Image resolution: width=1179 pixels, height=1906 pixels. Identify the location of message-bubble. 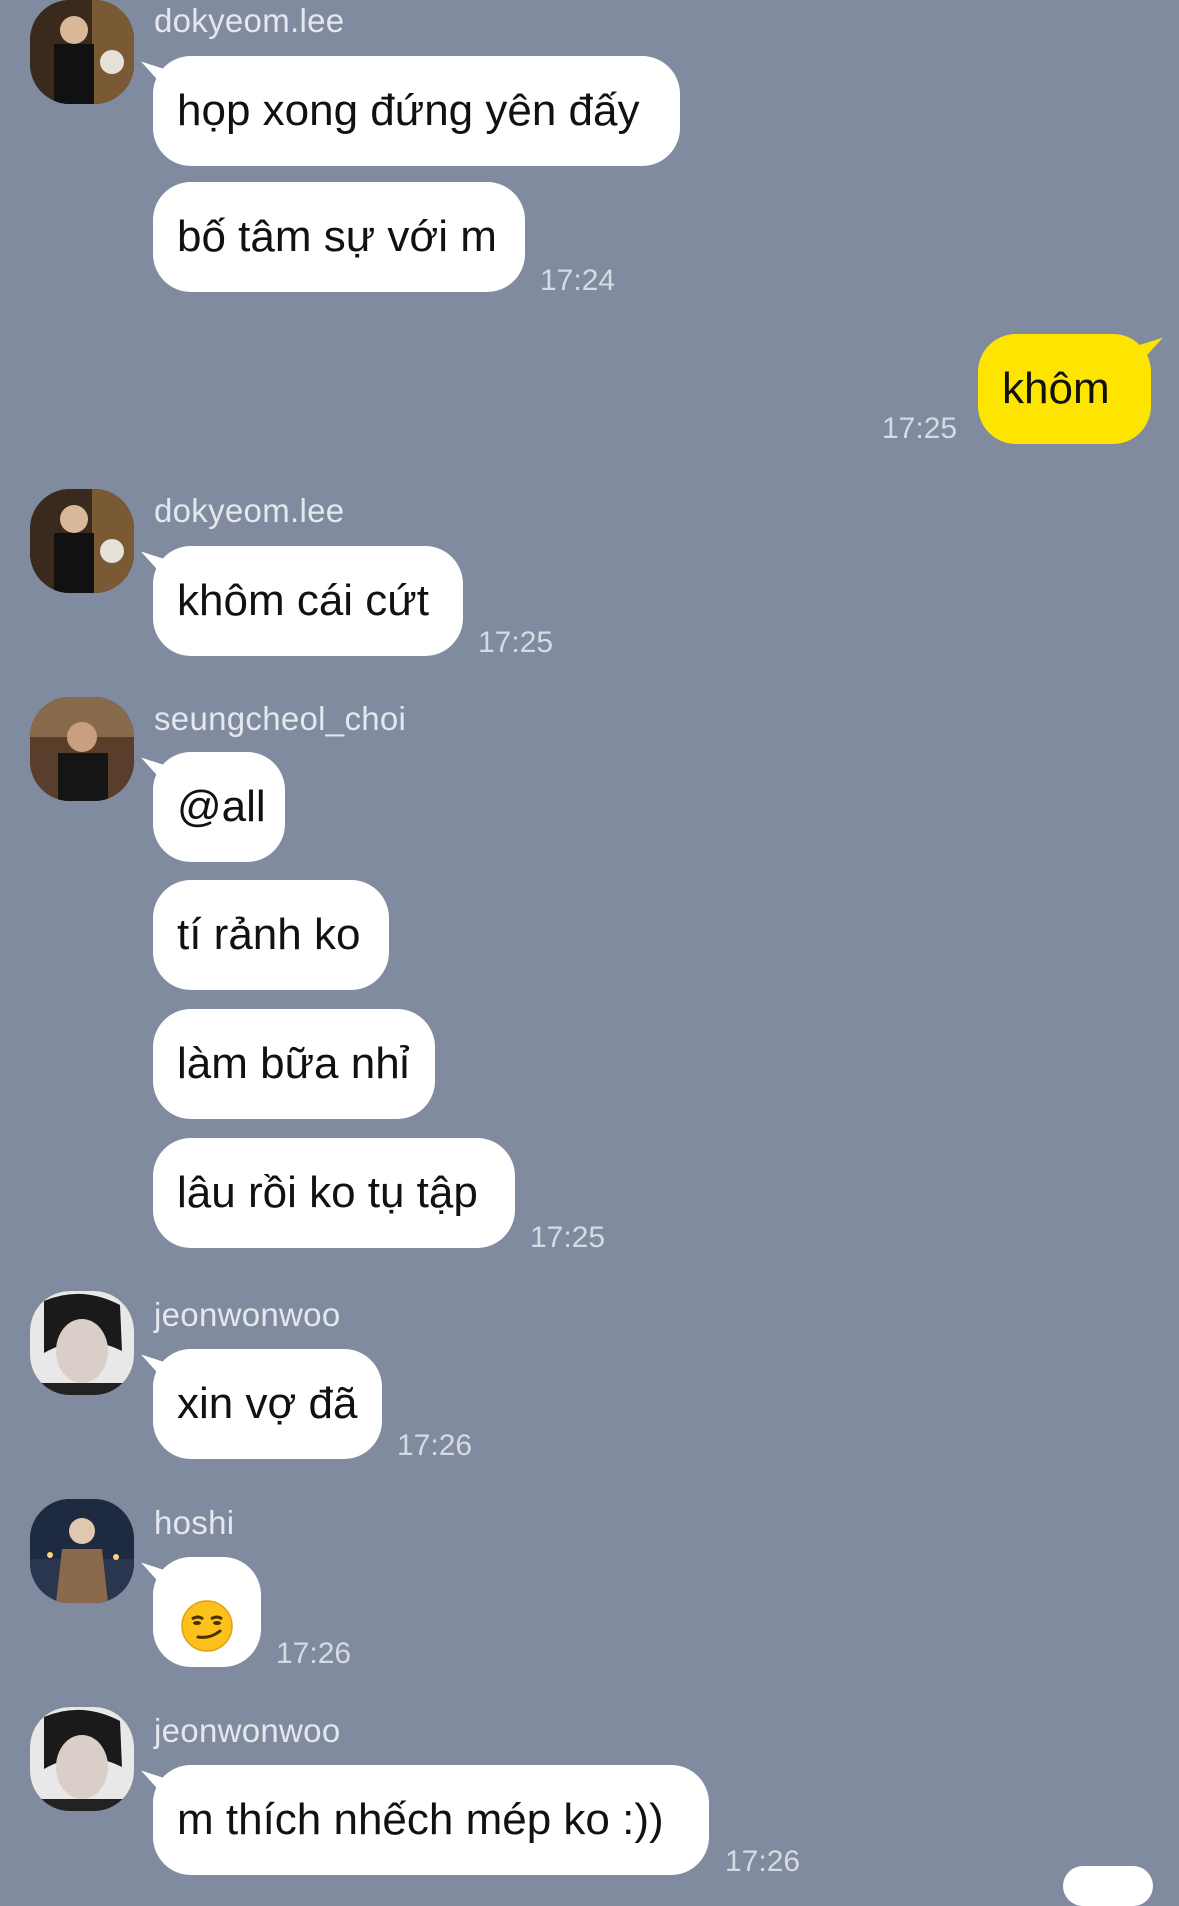
(207, 1612).